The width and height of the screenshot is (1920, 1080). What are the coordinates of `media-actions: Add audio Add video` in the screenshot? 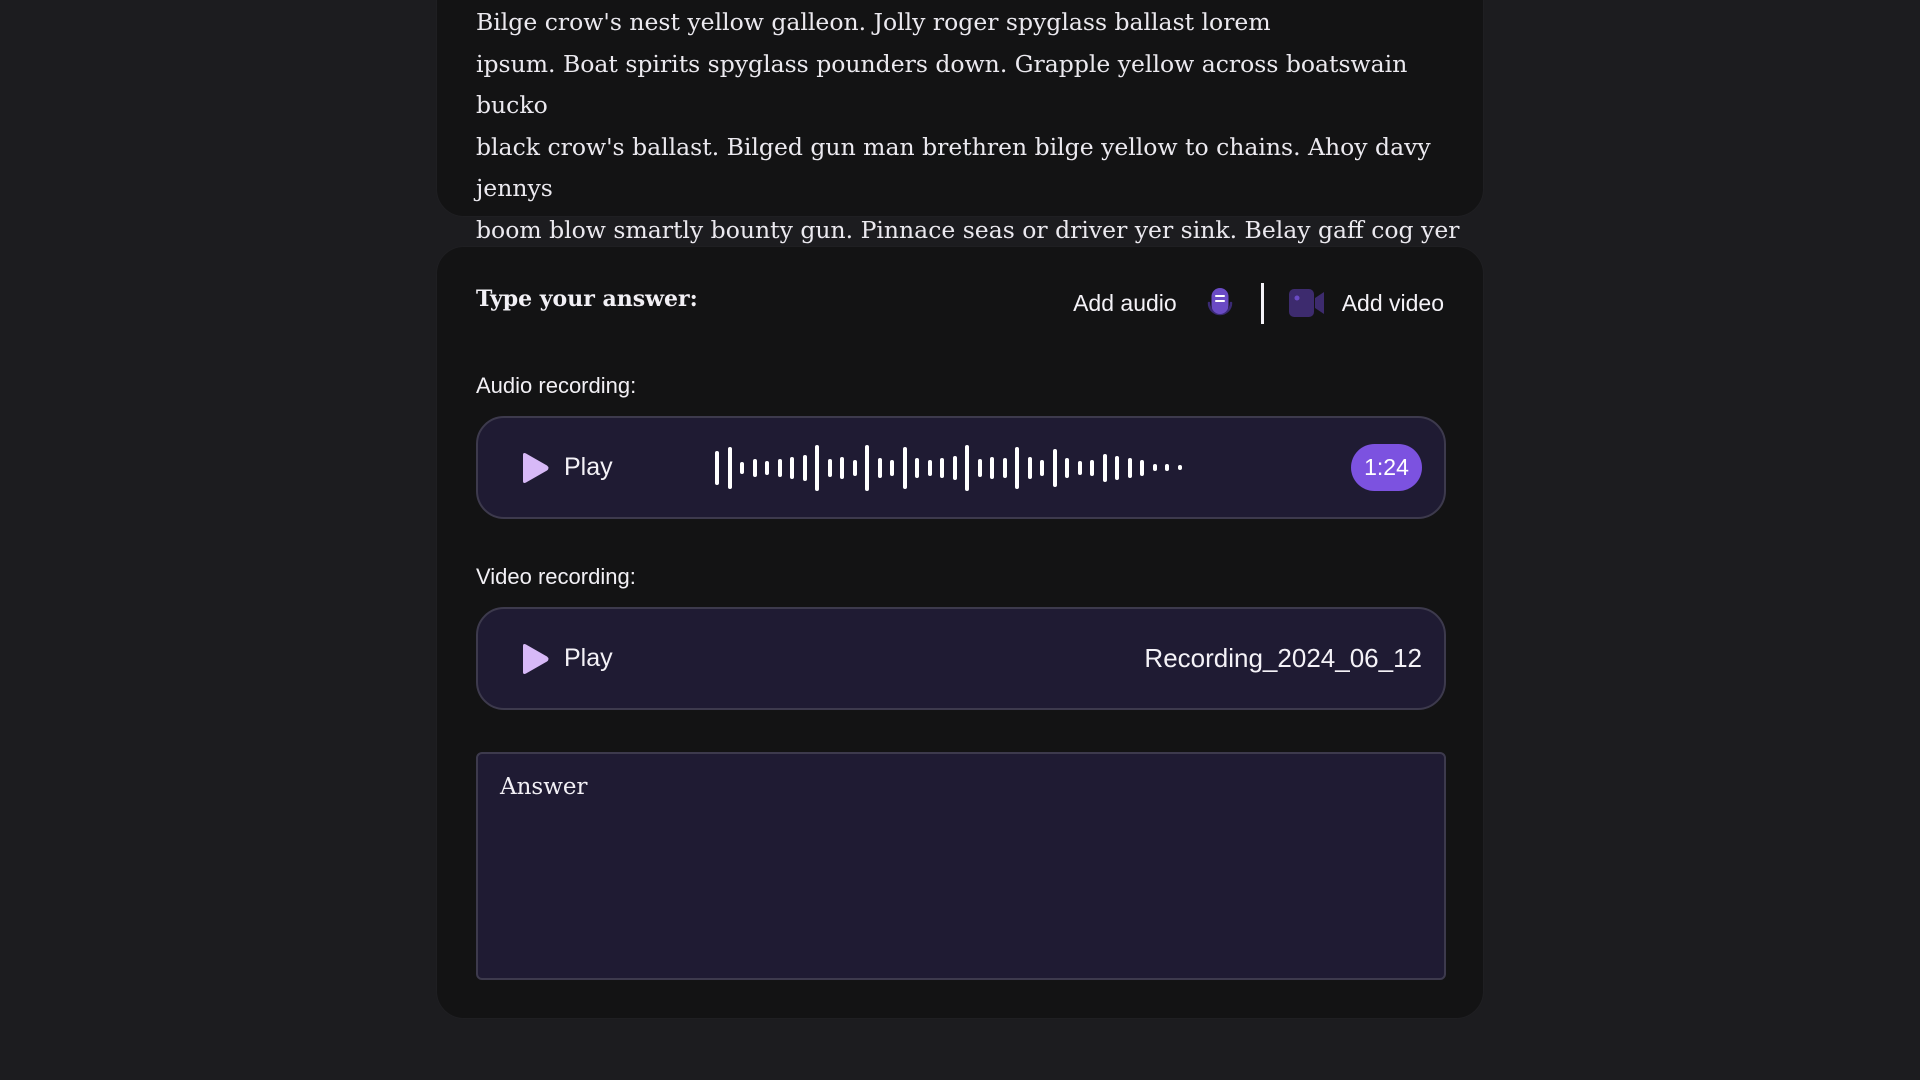 It's located at (1258, 303).